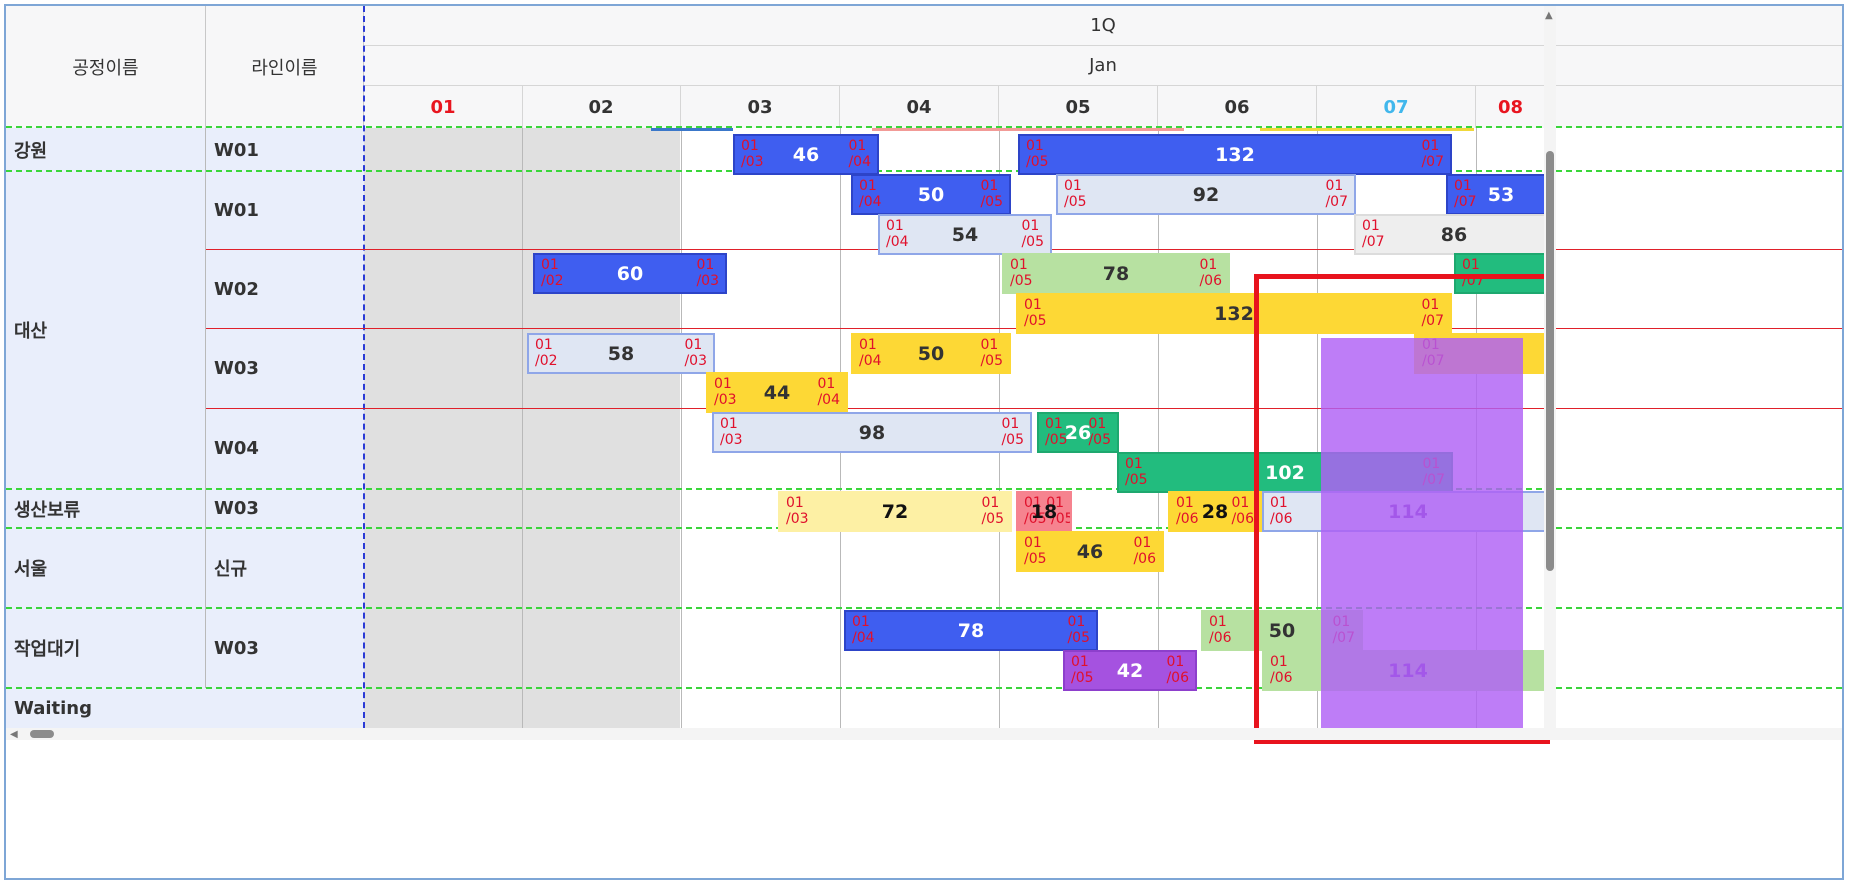  I want to click on line-label: 신규, so click(231, 569).